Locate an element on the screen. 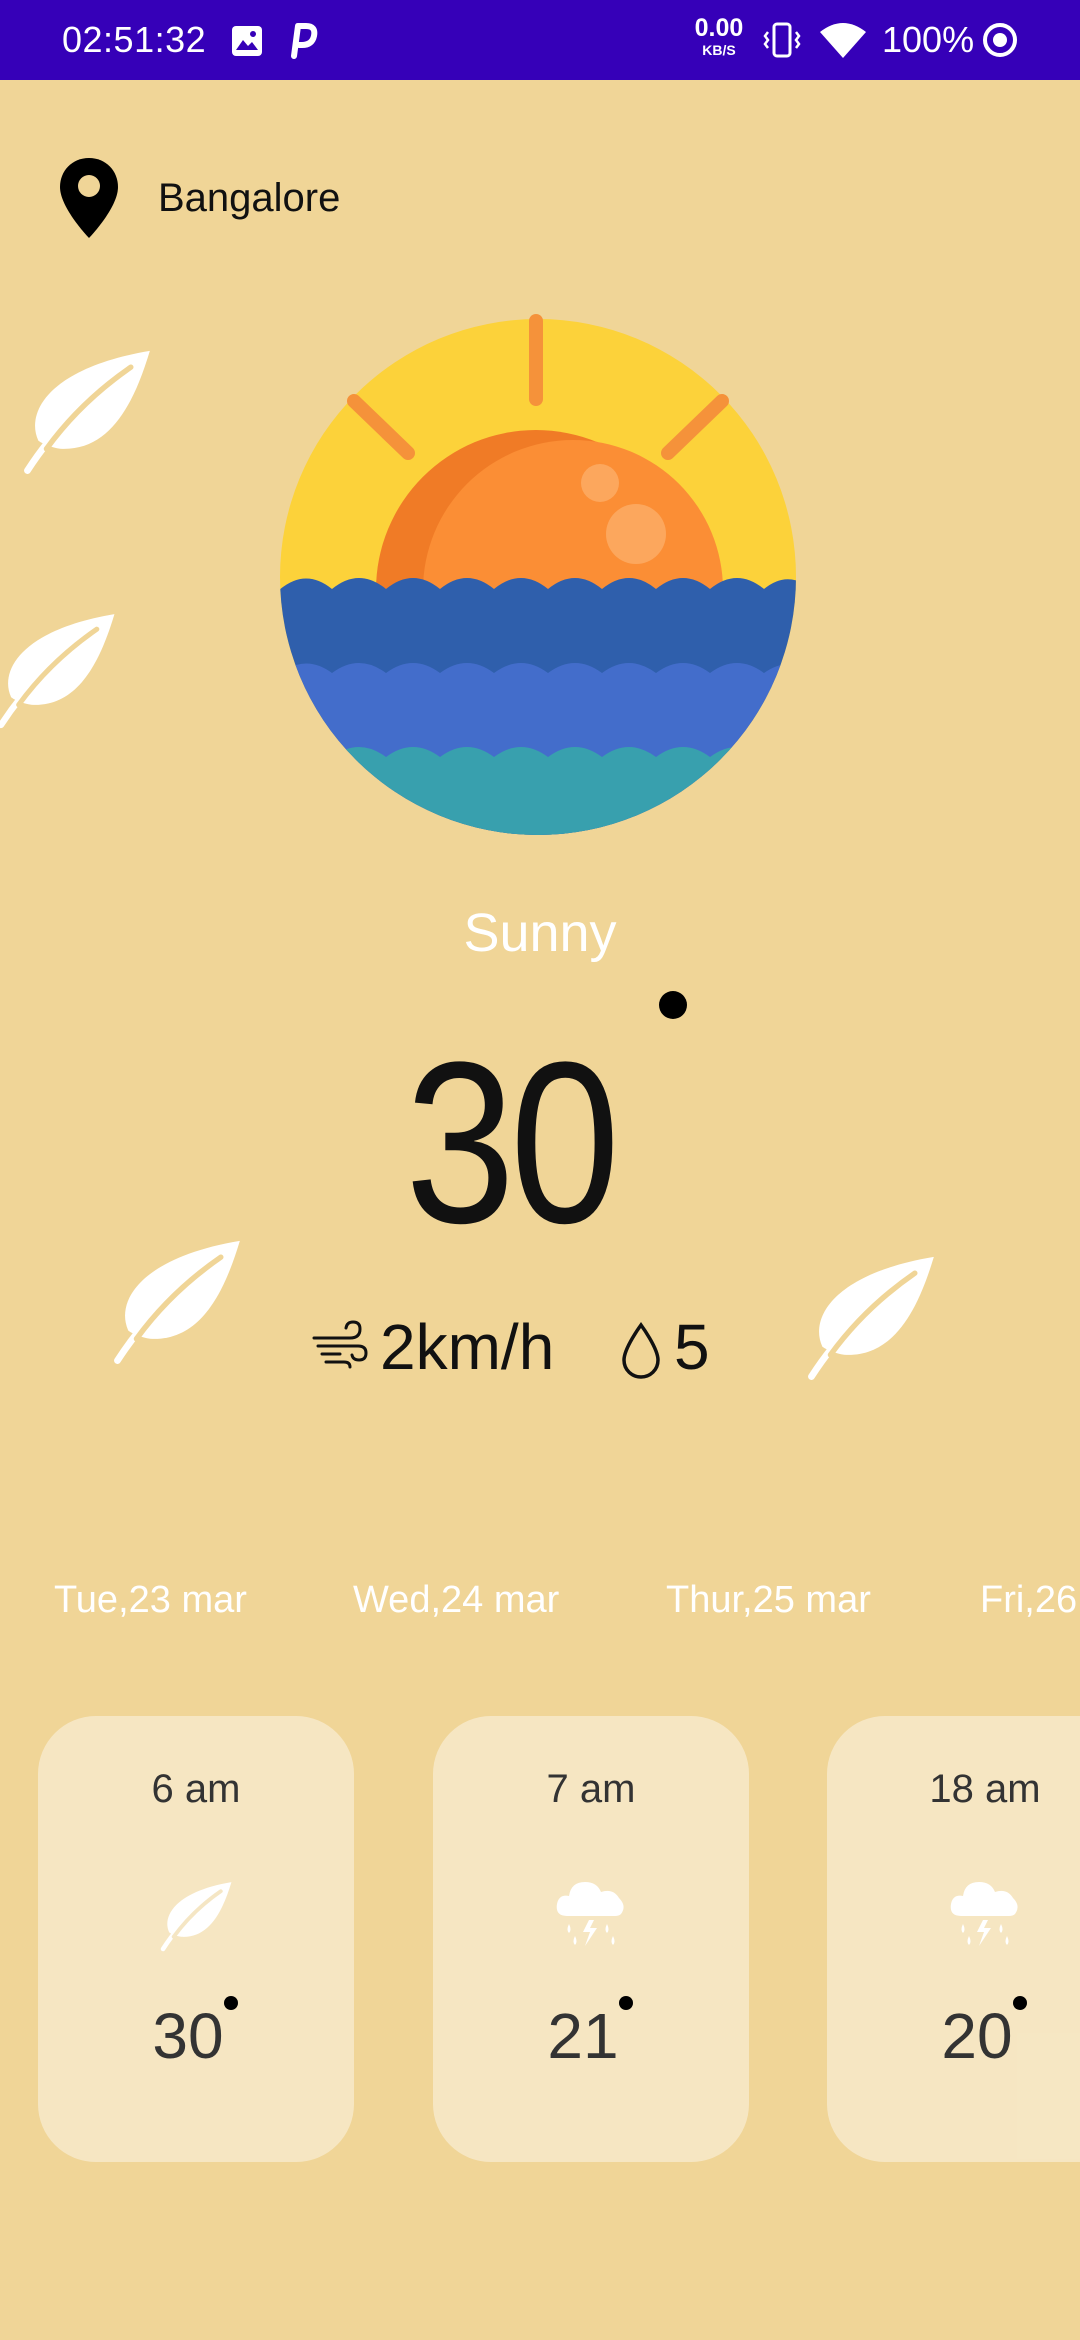 The width and height of the screenshot is (1080, 2340). wind-icon is located at coordinates (340, 1344).